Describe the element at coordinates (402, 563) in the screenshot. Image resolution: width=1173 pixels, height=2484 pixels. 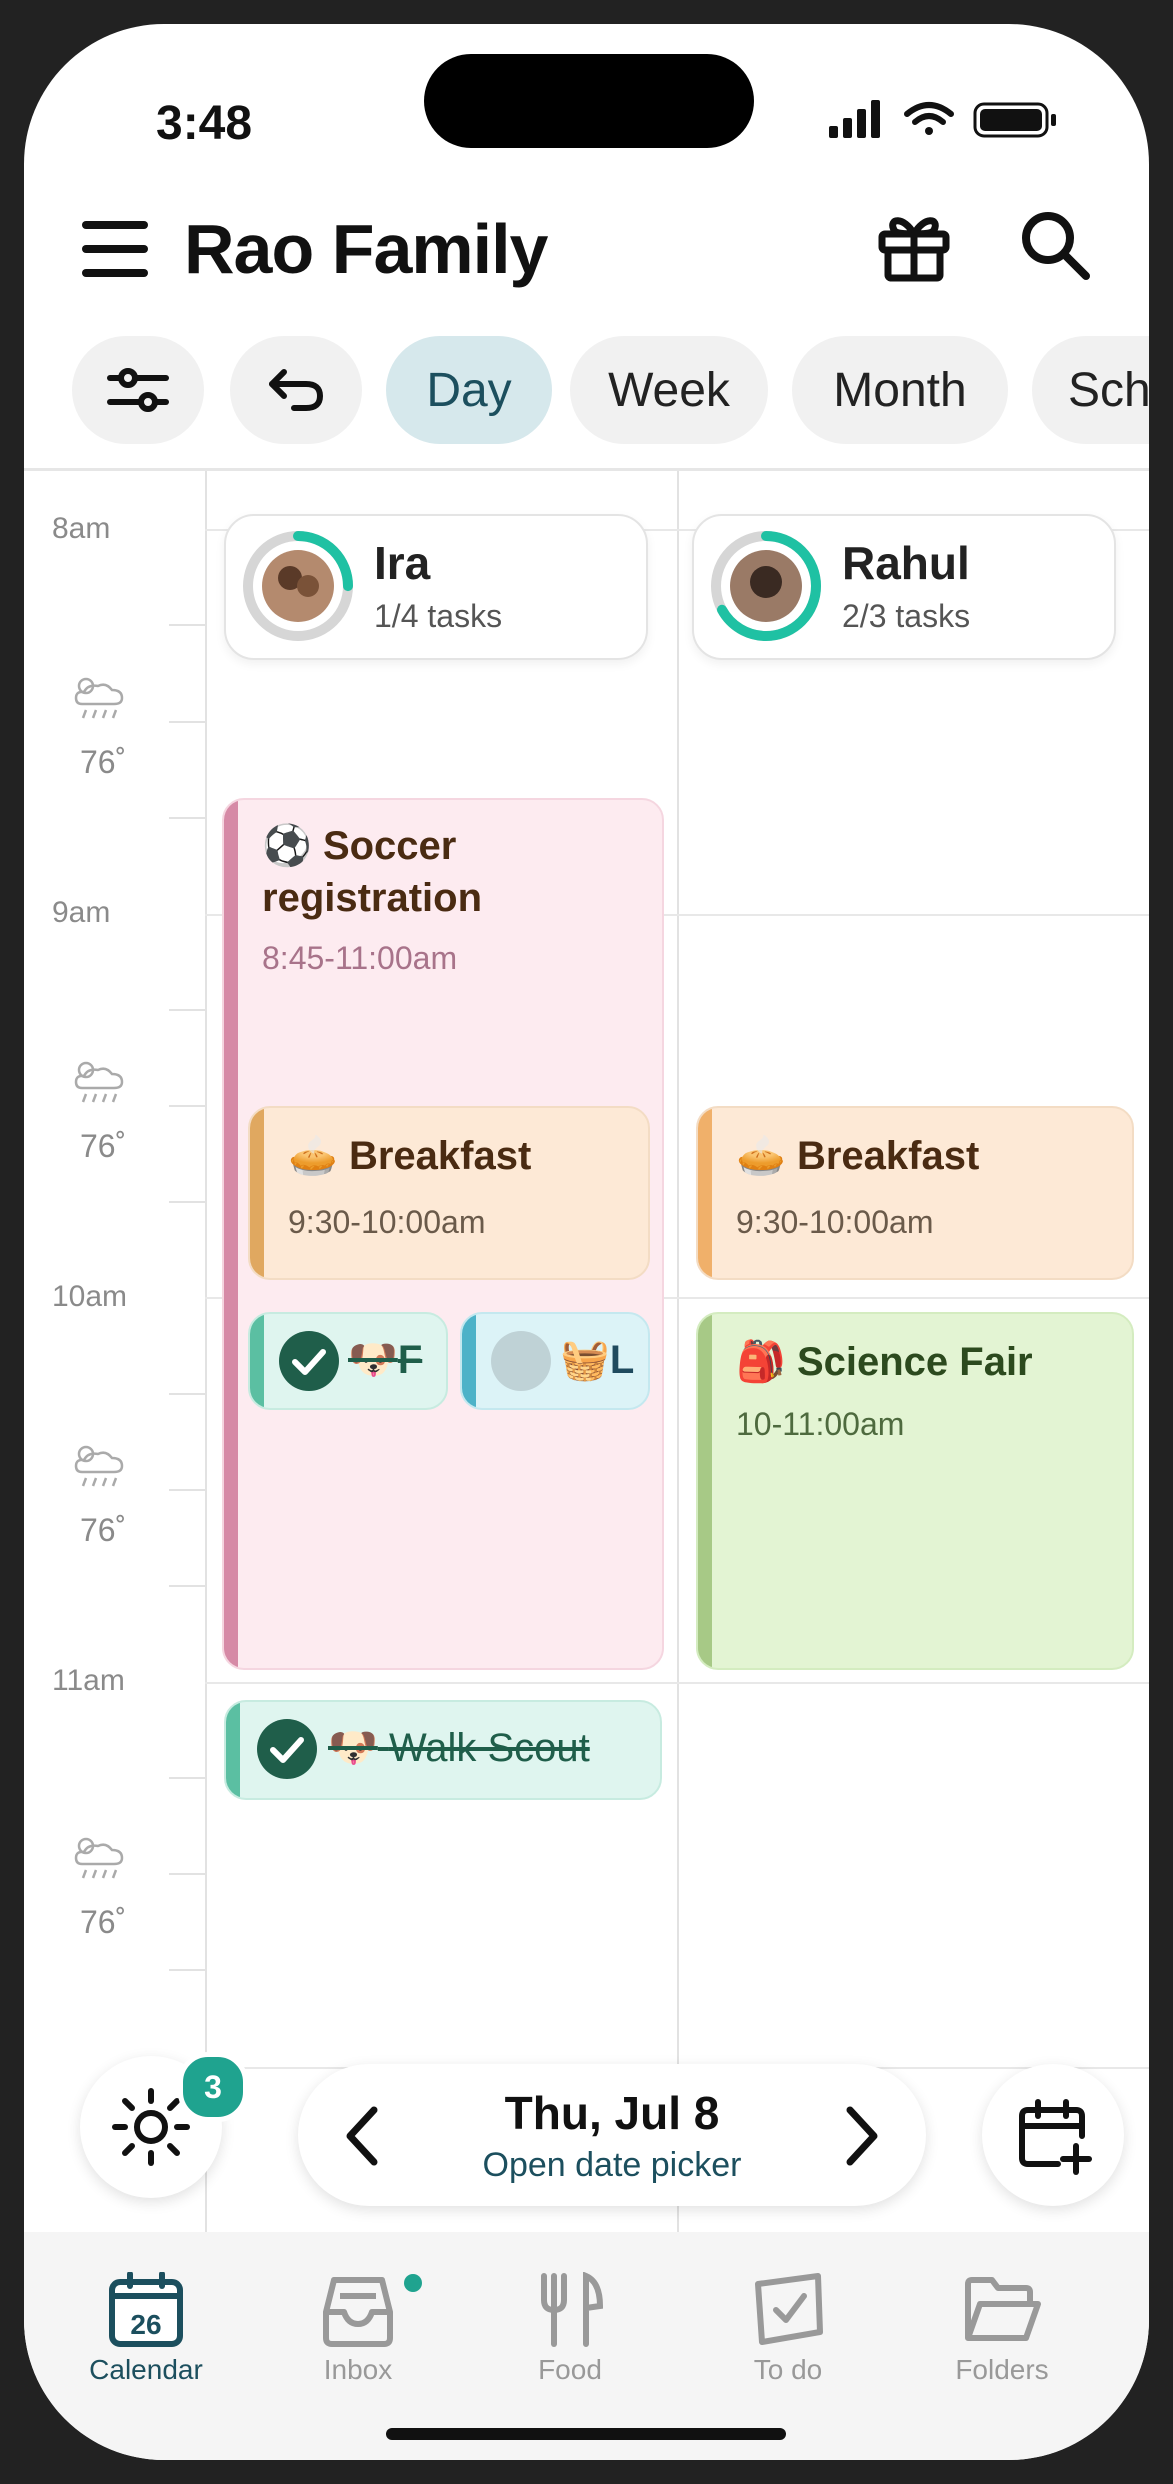
I see `person-name: Ira` at that location.